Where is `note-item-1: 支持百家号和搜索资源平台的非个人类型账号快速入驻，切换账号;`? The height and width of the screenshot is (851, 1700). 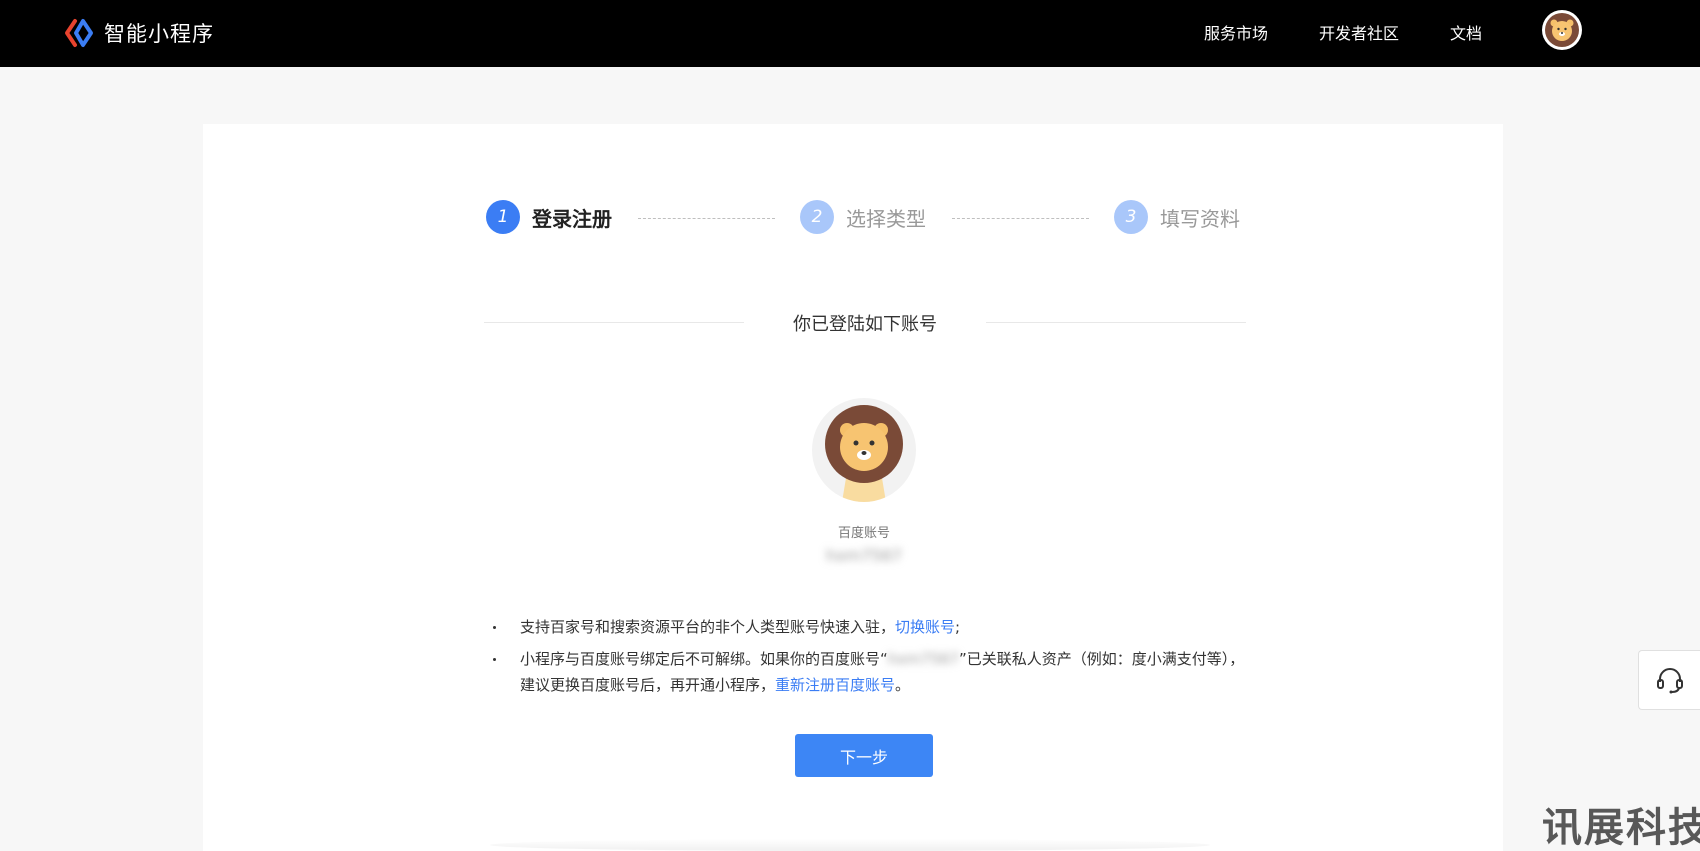
note-item-1: 支持百家号和搜索资源平台的非个人类型账号快速入驻，切换账号; is located at coordinates (870, 627).